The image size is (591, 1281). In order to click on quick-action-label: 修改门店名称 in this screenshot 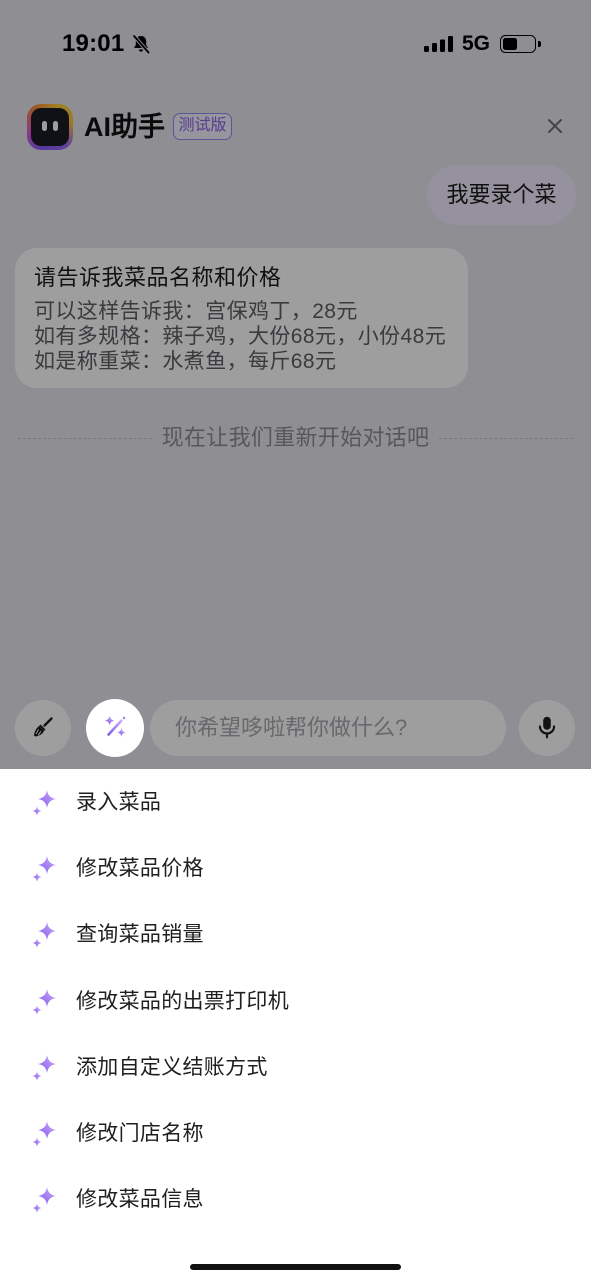, I will do `click(140, 1133)`.